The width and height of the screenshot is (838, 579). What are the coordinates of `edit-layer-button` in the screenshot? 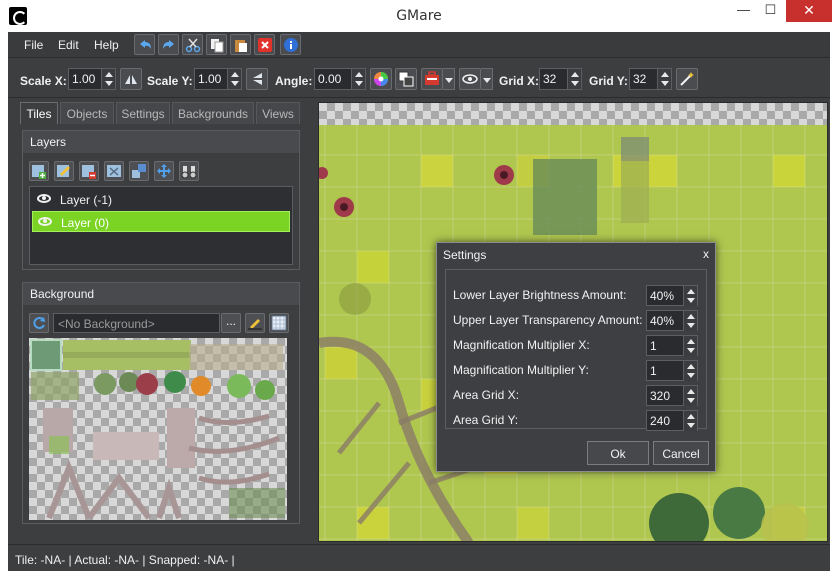 It's located at (64, 171).